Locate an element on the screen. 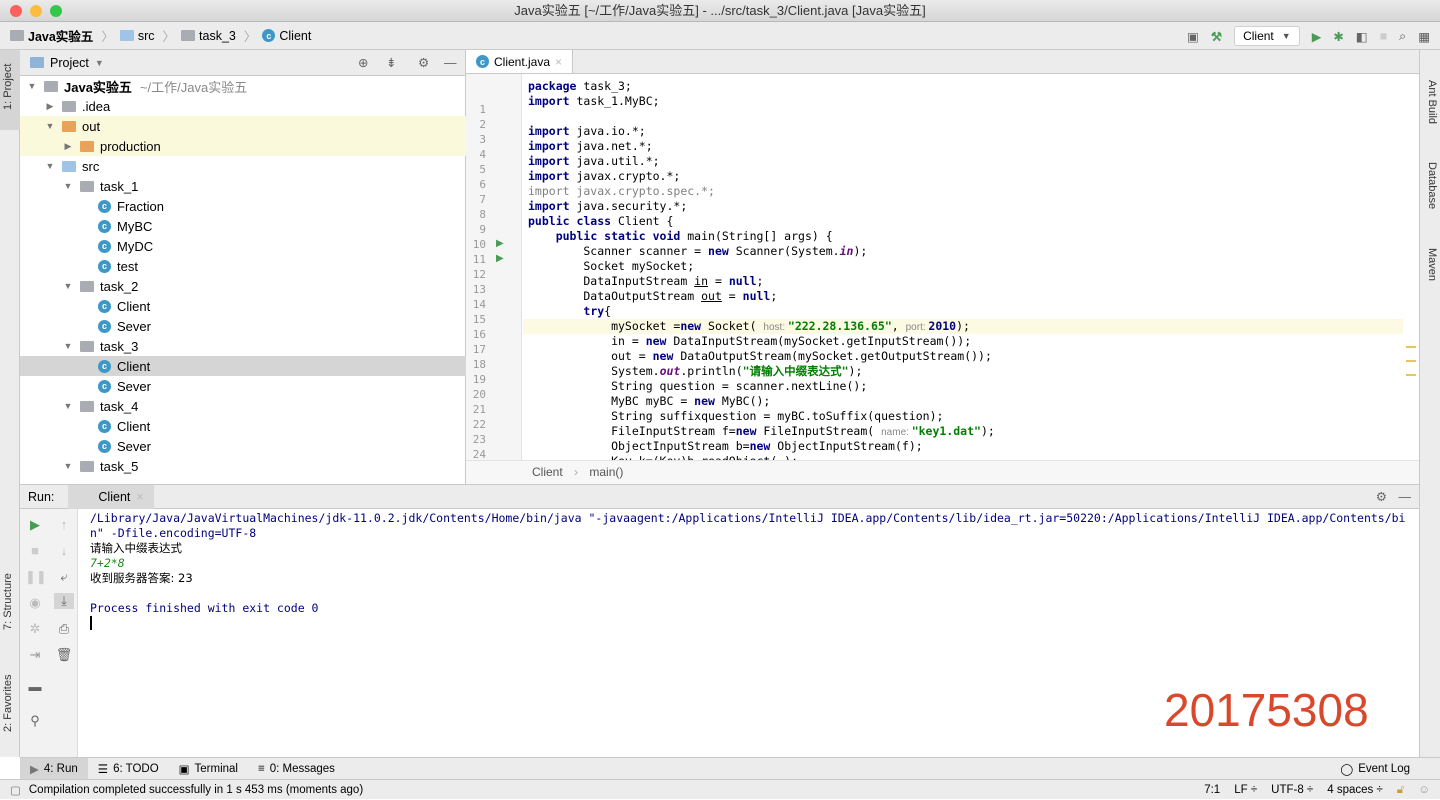 The height and width of the screenshot is (800, 1440). coverage-icon: ◧ is located at coordinates (1362, 36).